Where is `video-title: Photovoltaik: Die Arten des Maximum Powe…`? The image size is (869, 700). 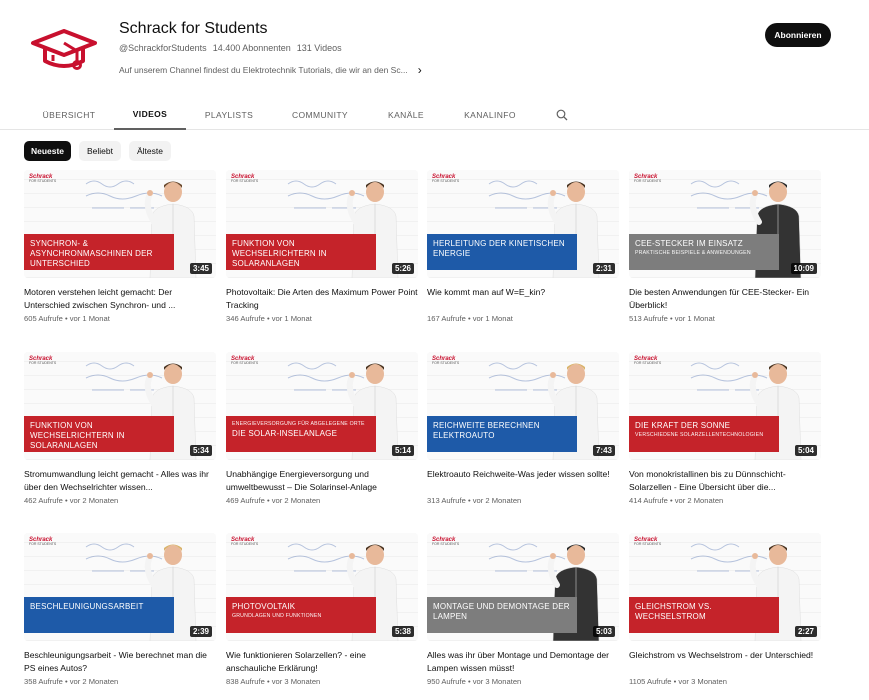
video-title: Photovoltaik: Die Arten des Maximum Powe… is located at coordinates (322, 298).